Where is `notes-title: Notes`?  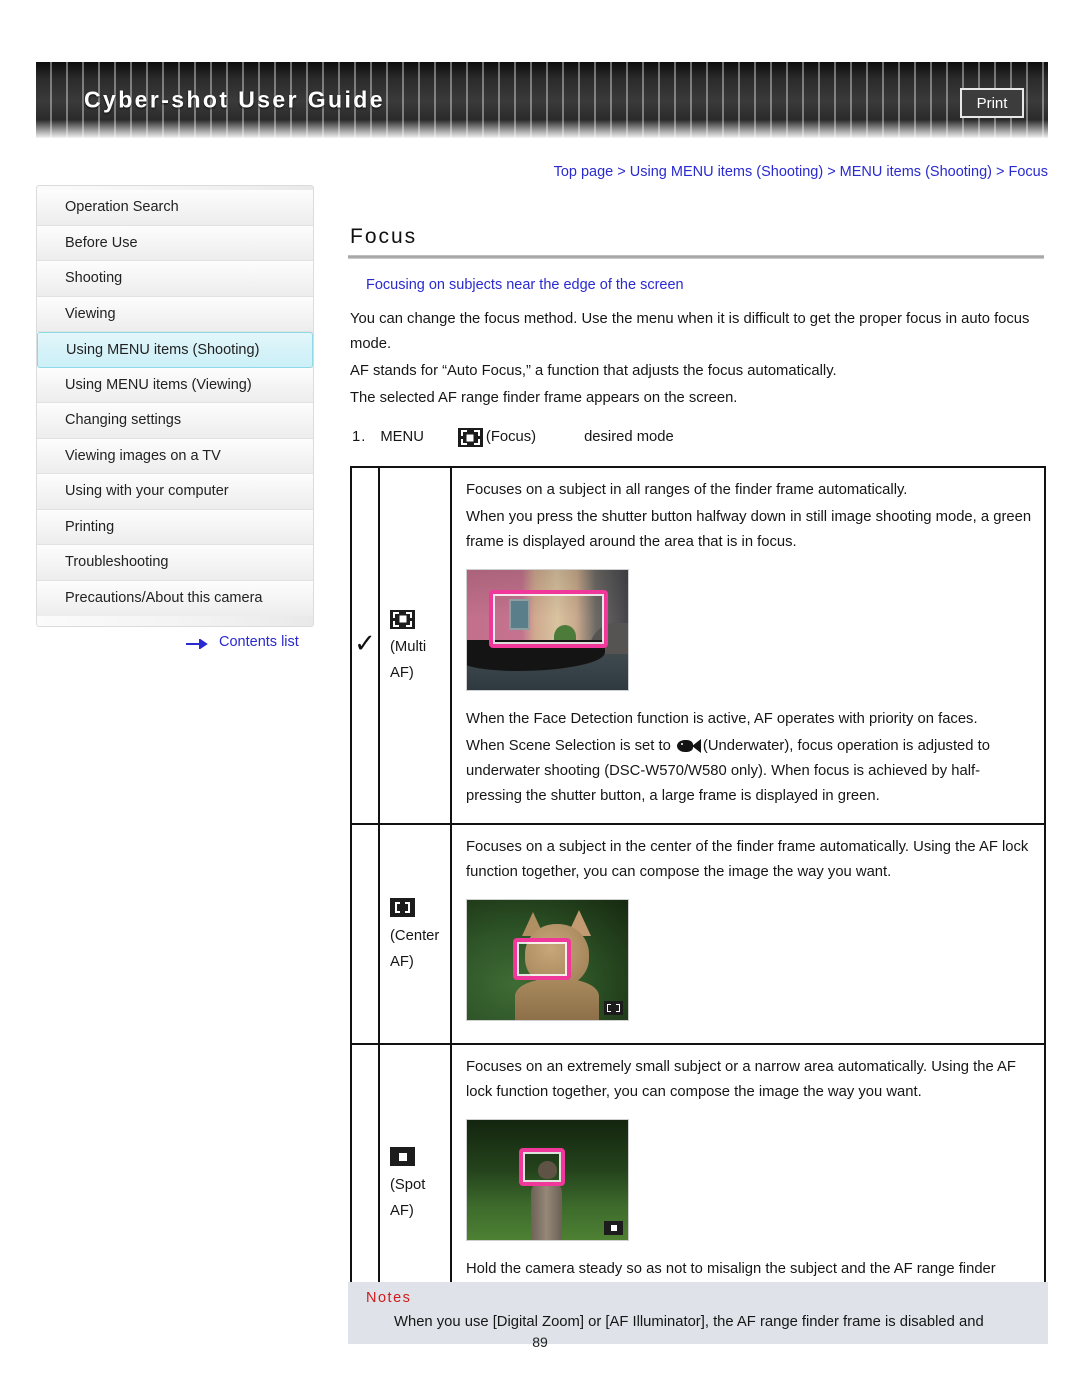
notes-title: Notes is located at coordinates (389, 1298).